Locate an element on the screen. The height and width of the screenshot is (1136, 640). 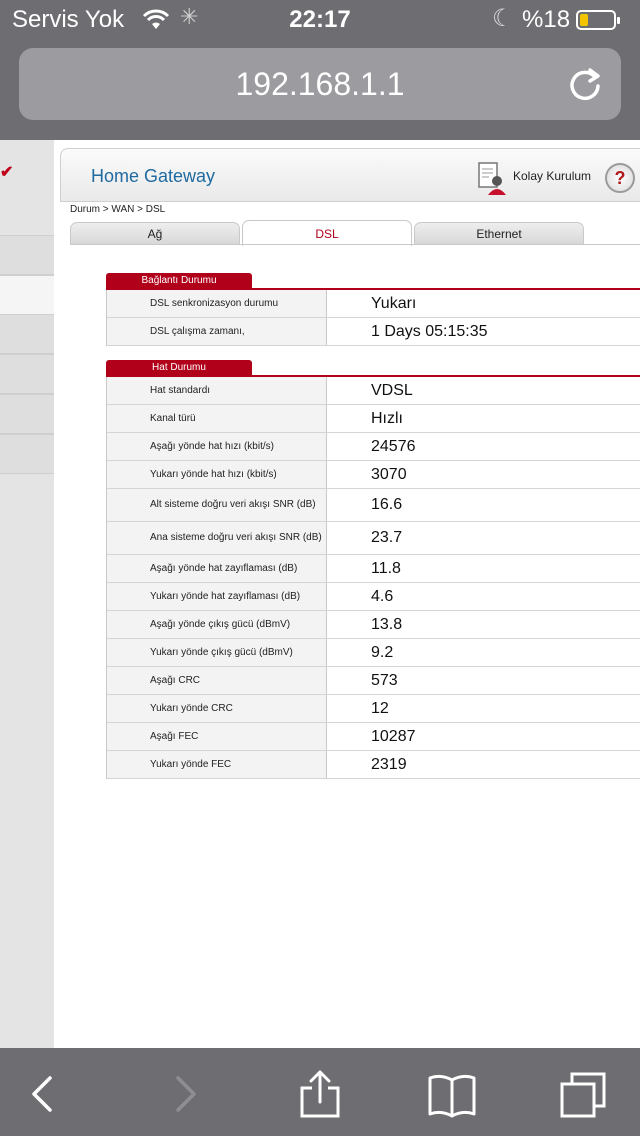
row-label: Alt sisteme doğru veri akışı SNR (dB) is located at coordinates (217, 505).